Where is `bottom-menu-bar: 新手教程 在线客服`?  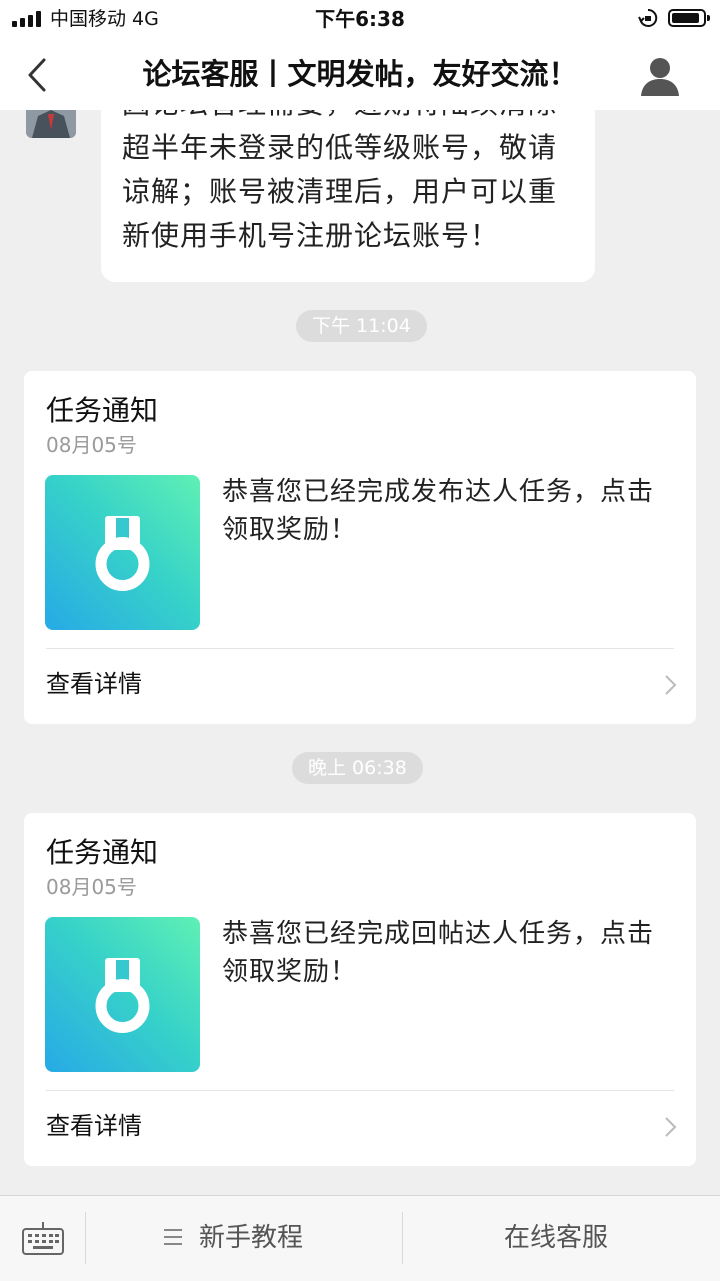
bottom-menu-bar: 新手教程 在线客服 is located at coordinates (360, 1238).